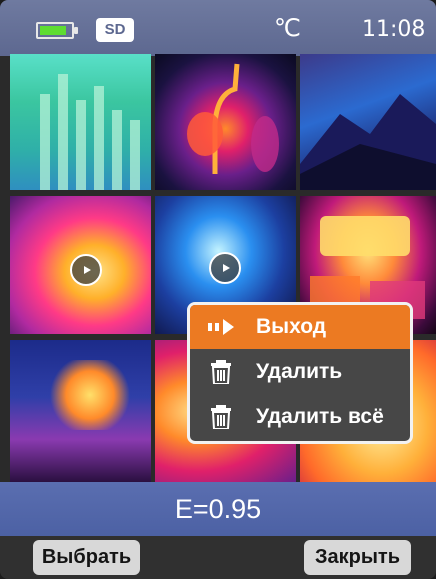 This screenshot has width=436, height=579. Describe the element at coordinates (57, 30) in the screenshot. I see `battery-icon` at that location.